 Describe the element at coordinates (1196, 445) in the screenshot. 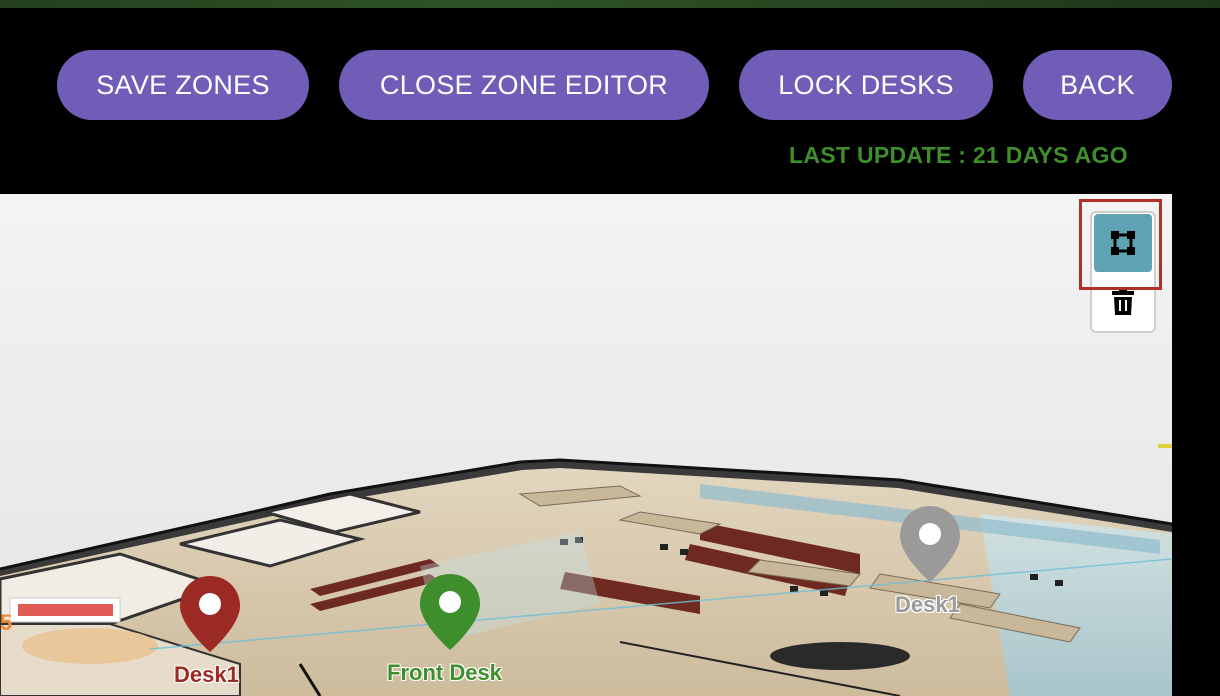

I see `right-margin` at that location.